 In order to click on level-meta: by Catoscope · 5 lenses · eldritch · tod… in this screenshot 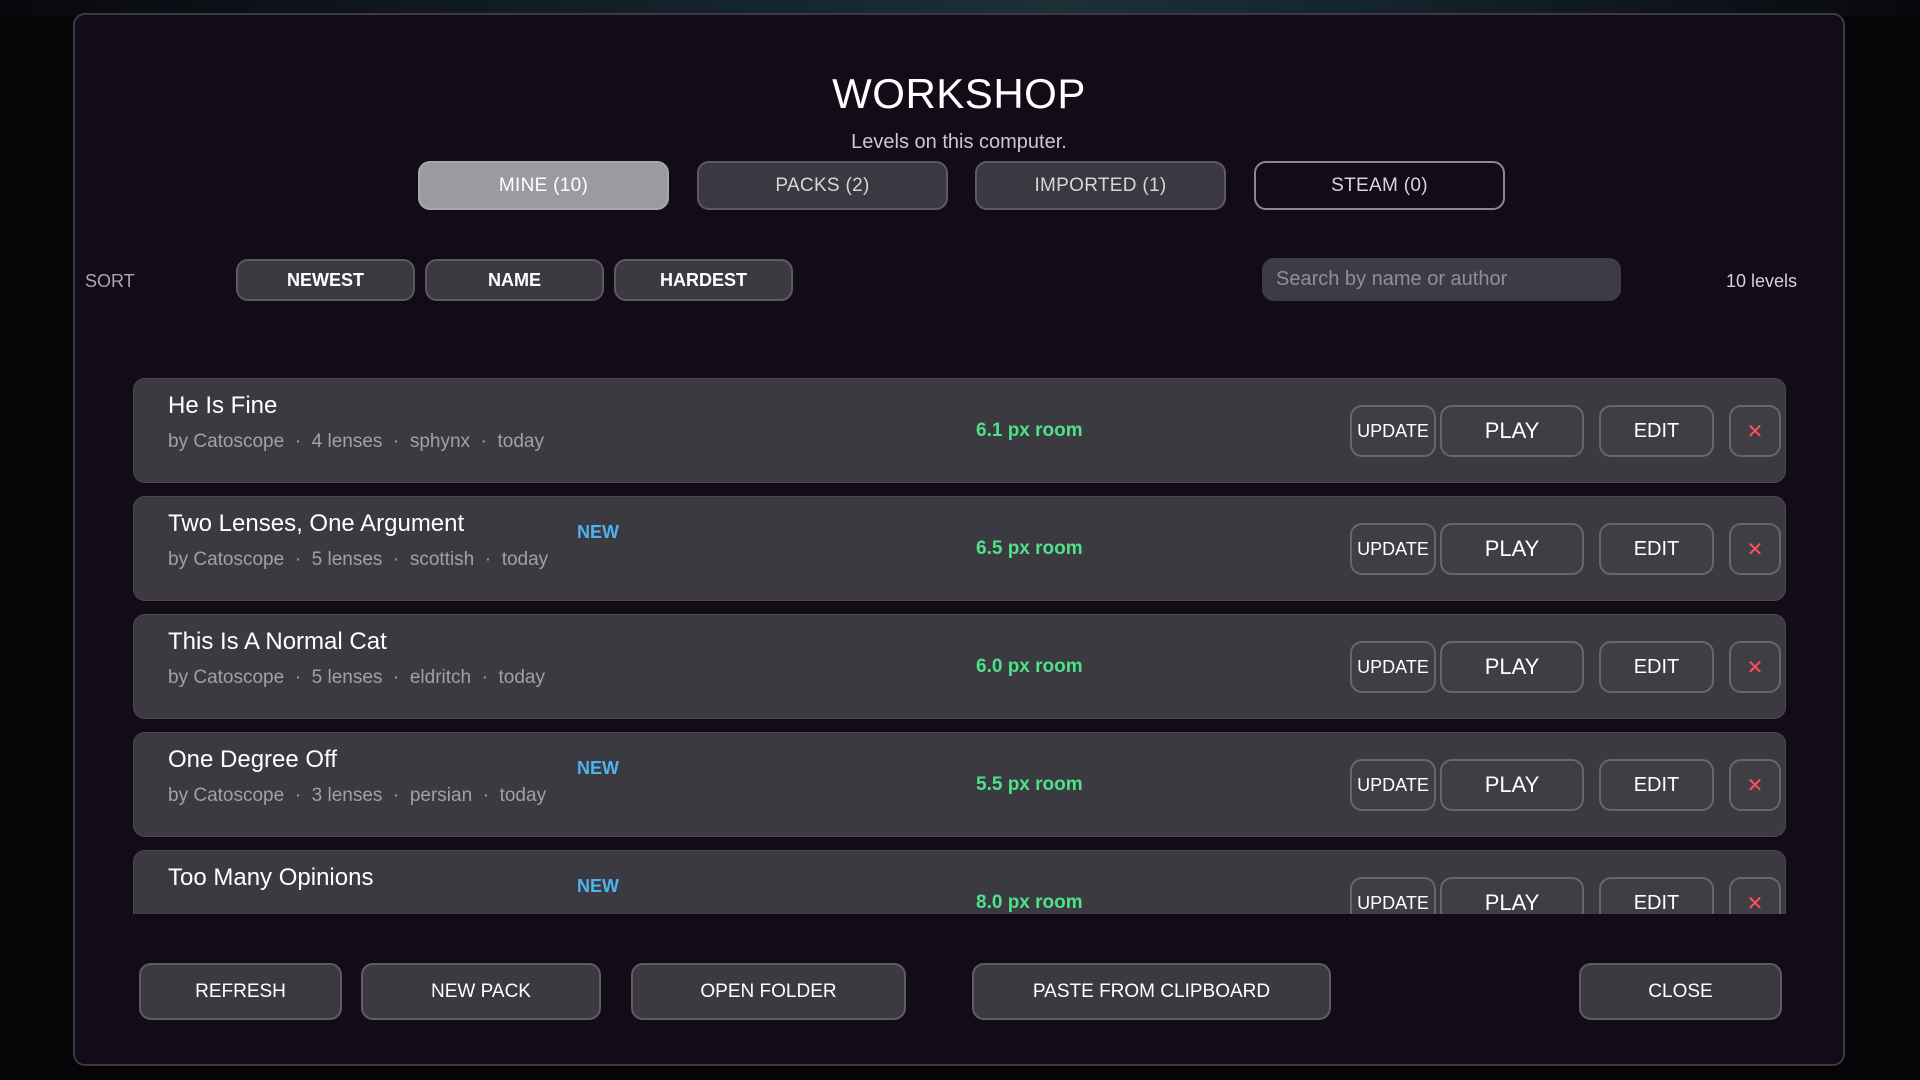, I will do `click(357, 677)`.